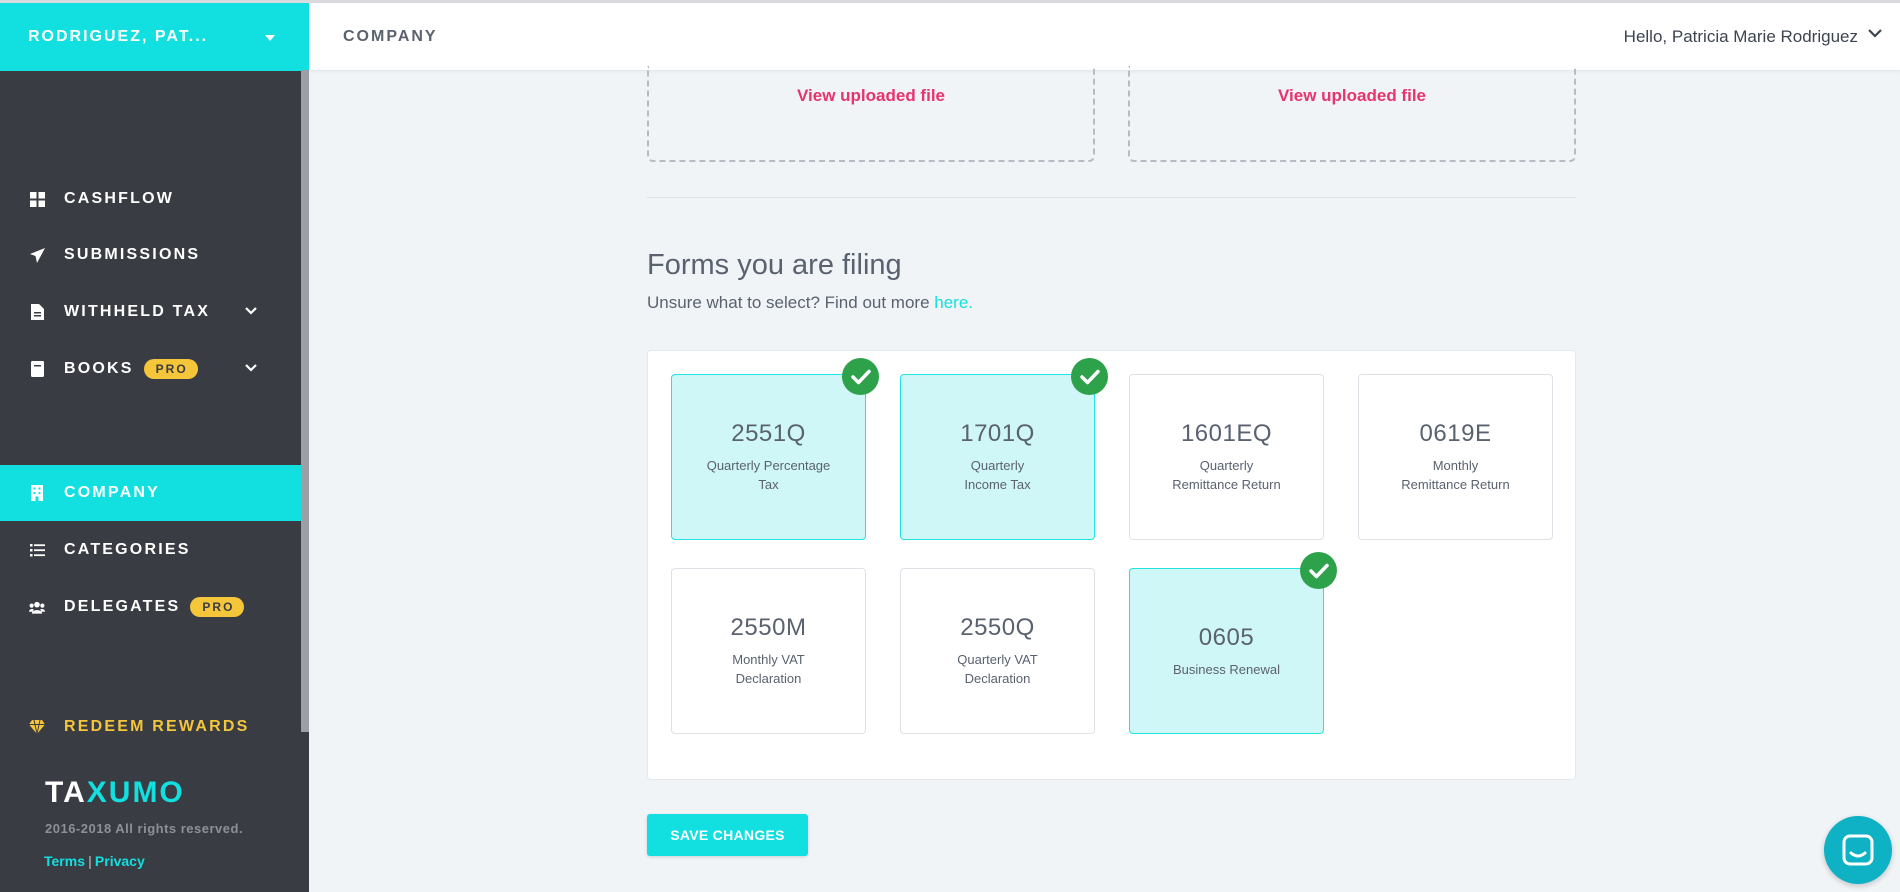 The height and width of the screenshot is (892, 1900). What do you see at coordinates (37, 199) in the screenshot?
I see `dashboard-icon` at bounding box center [37, 199].